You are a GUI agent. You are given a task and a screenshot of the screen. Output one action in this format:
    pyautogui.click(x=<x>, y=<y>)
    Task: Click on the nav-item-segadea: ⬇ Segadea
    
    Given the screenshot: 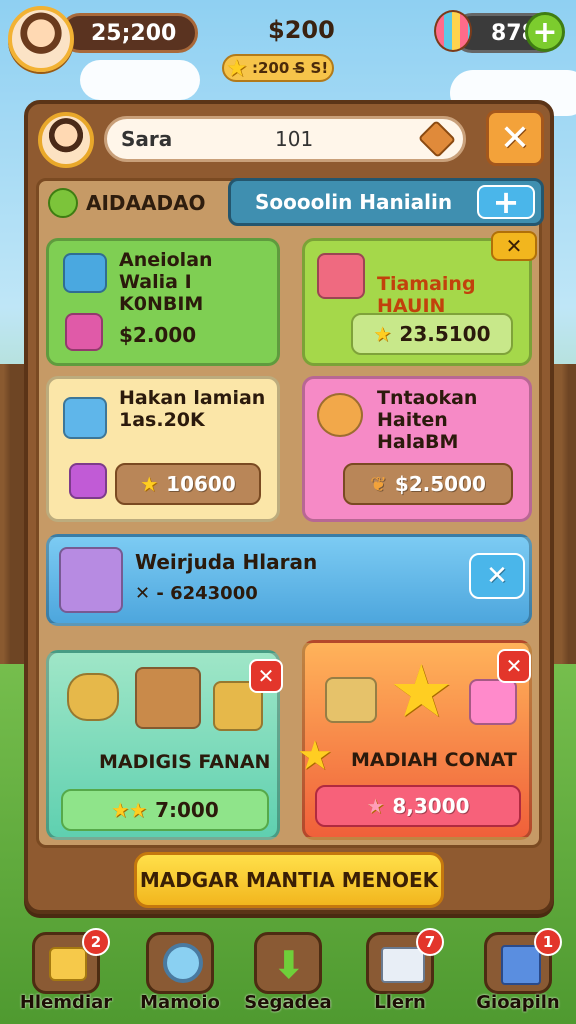 What is the action you would take?
    pyautogui.click(x=288, y=976)
    